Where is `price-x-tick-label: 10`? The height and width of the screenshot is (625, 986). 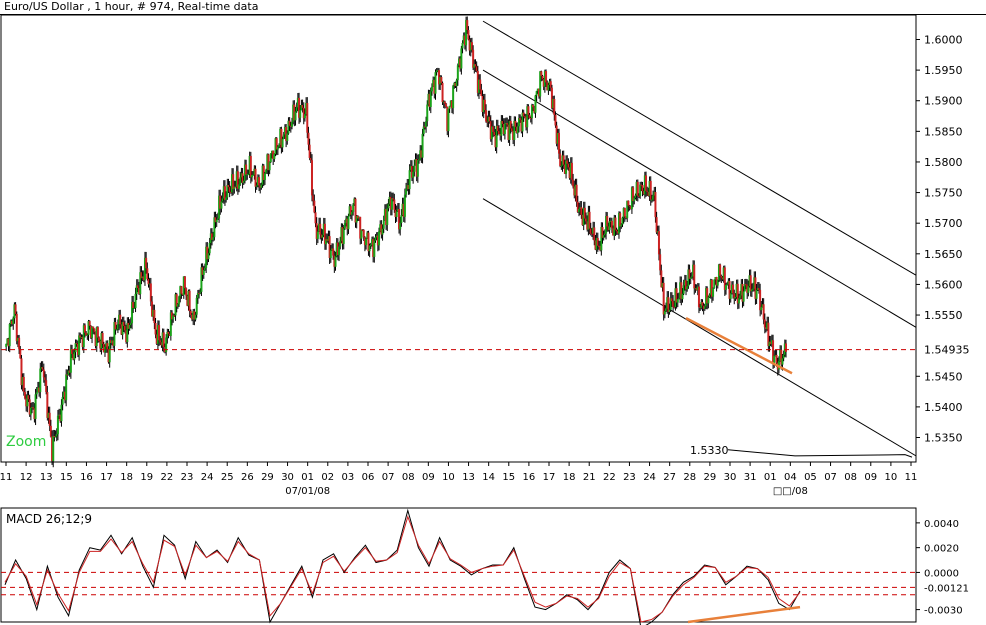
price-x-tick-label: 10 is located at coordinates (891, 477).